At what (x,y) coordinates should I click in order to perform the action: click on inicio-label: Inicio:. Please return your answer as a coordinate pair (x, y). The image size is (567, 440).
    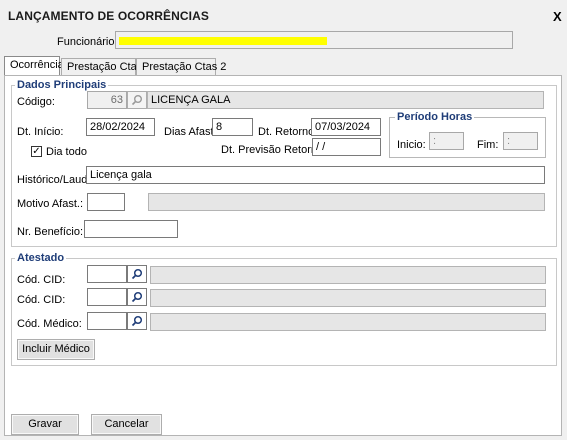
    Looking at the image, I should click on (411, 145).